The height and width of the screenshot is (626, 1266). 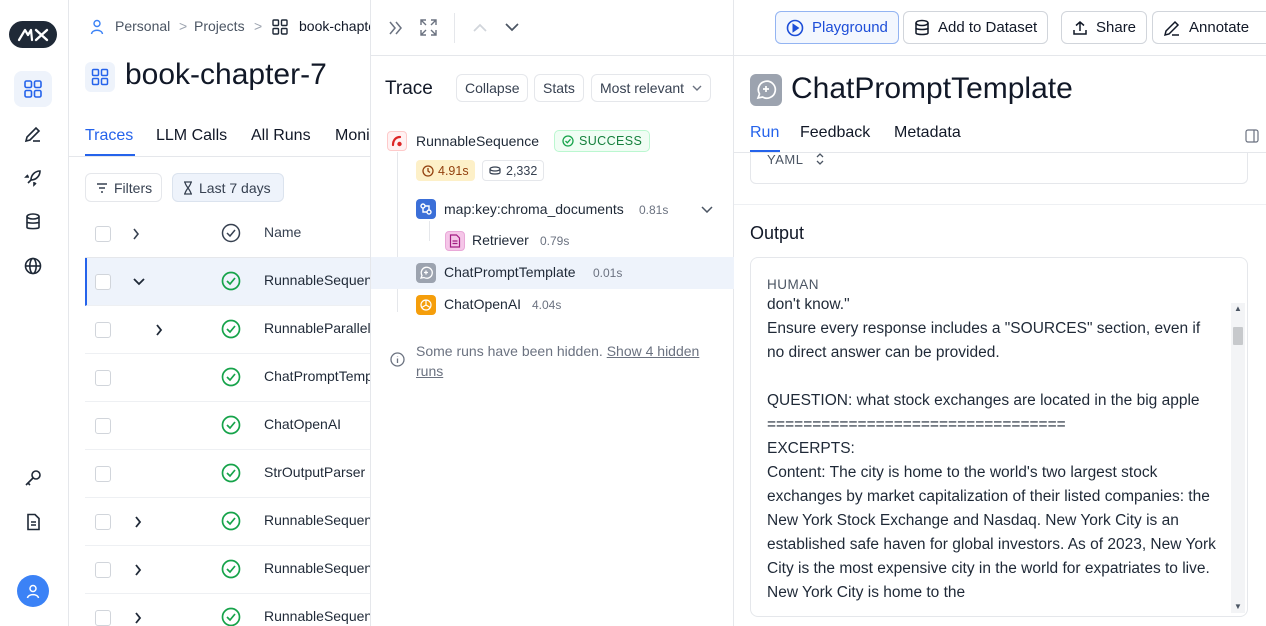 What do you see at coordinates (33, 478) in the screenshot?
I see `api-keys-nav-button` at bounding box center [33, 478].